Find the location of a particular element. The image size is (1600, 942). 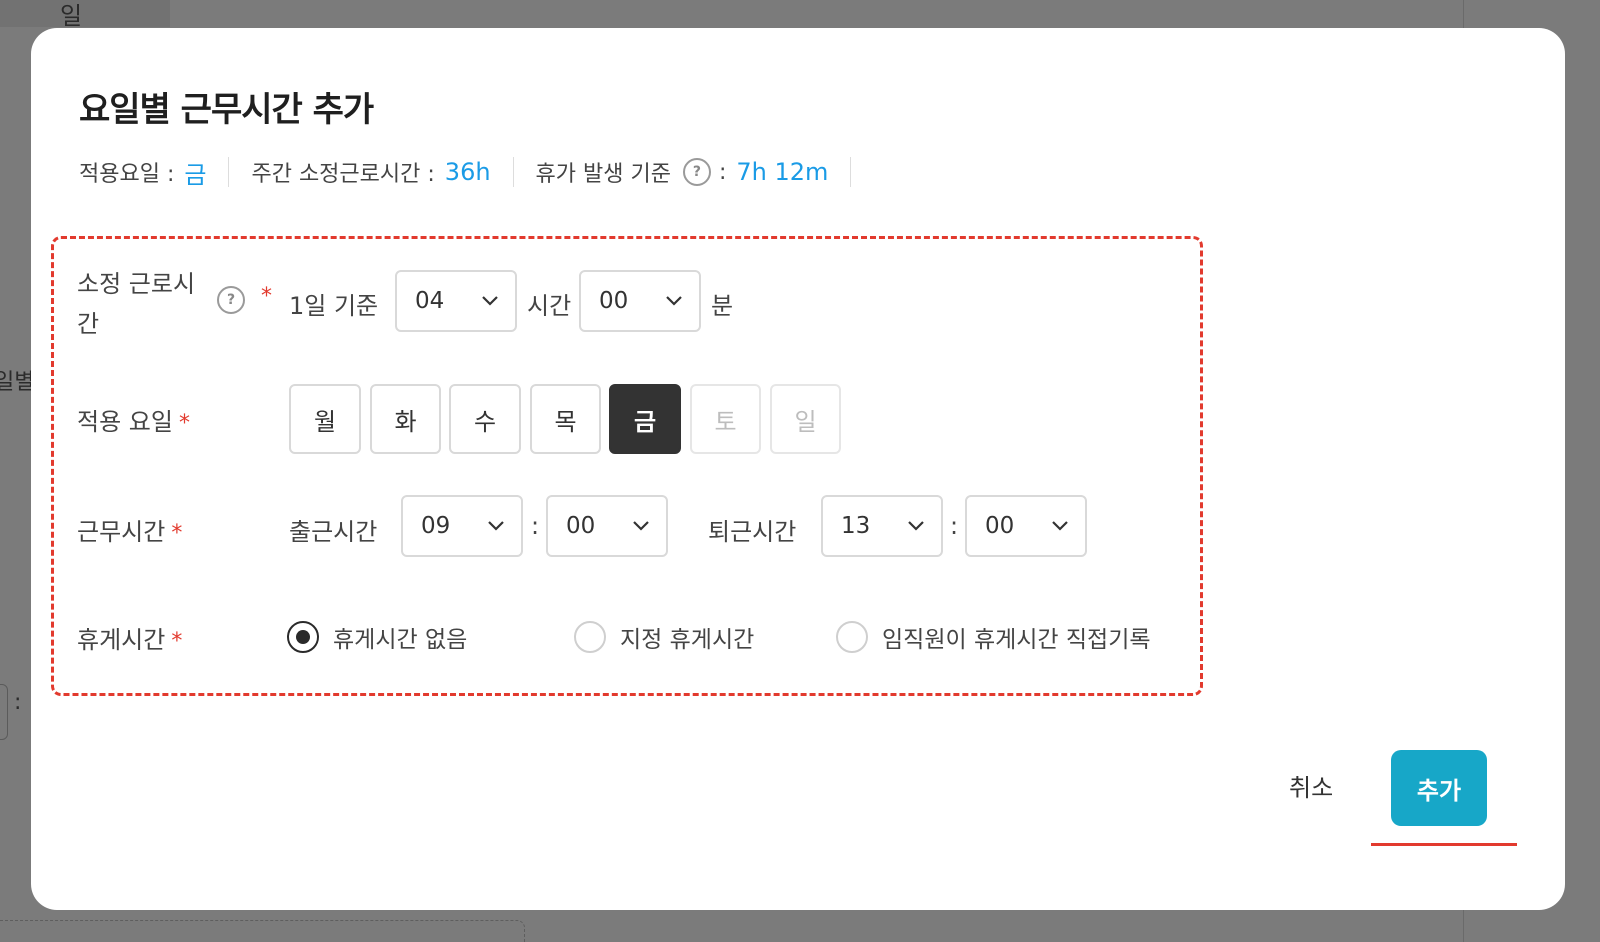

break-time-label: 휴게시간 * is located at coordinates (129, 637).